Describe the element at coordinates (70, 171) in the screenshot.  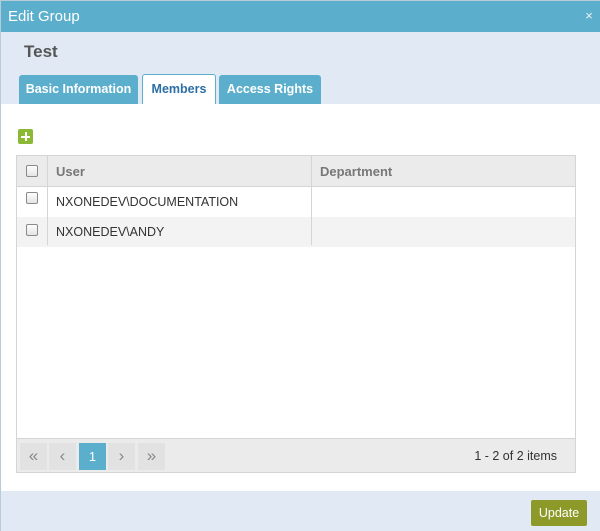
I see `column-header-user: User` at that location.